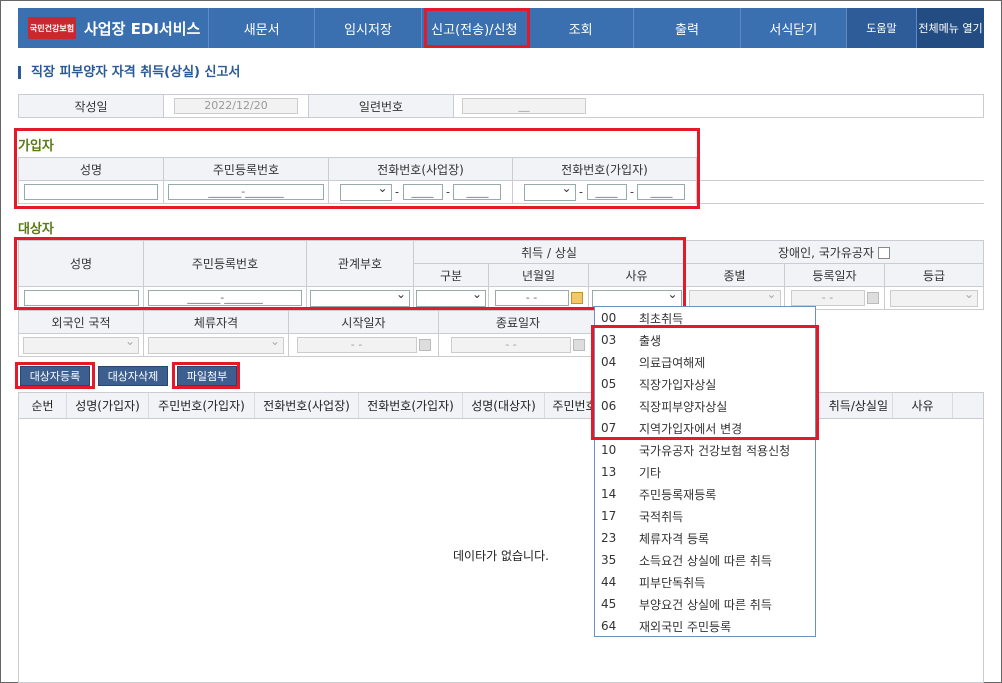 The image size is (1002, 683). What do you see at coordinates (538, 275) in the screenshot?
I see `target-date-header: 년월일` at bounding box center [538, 275].